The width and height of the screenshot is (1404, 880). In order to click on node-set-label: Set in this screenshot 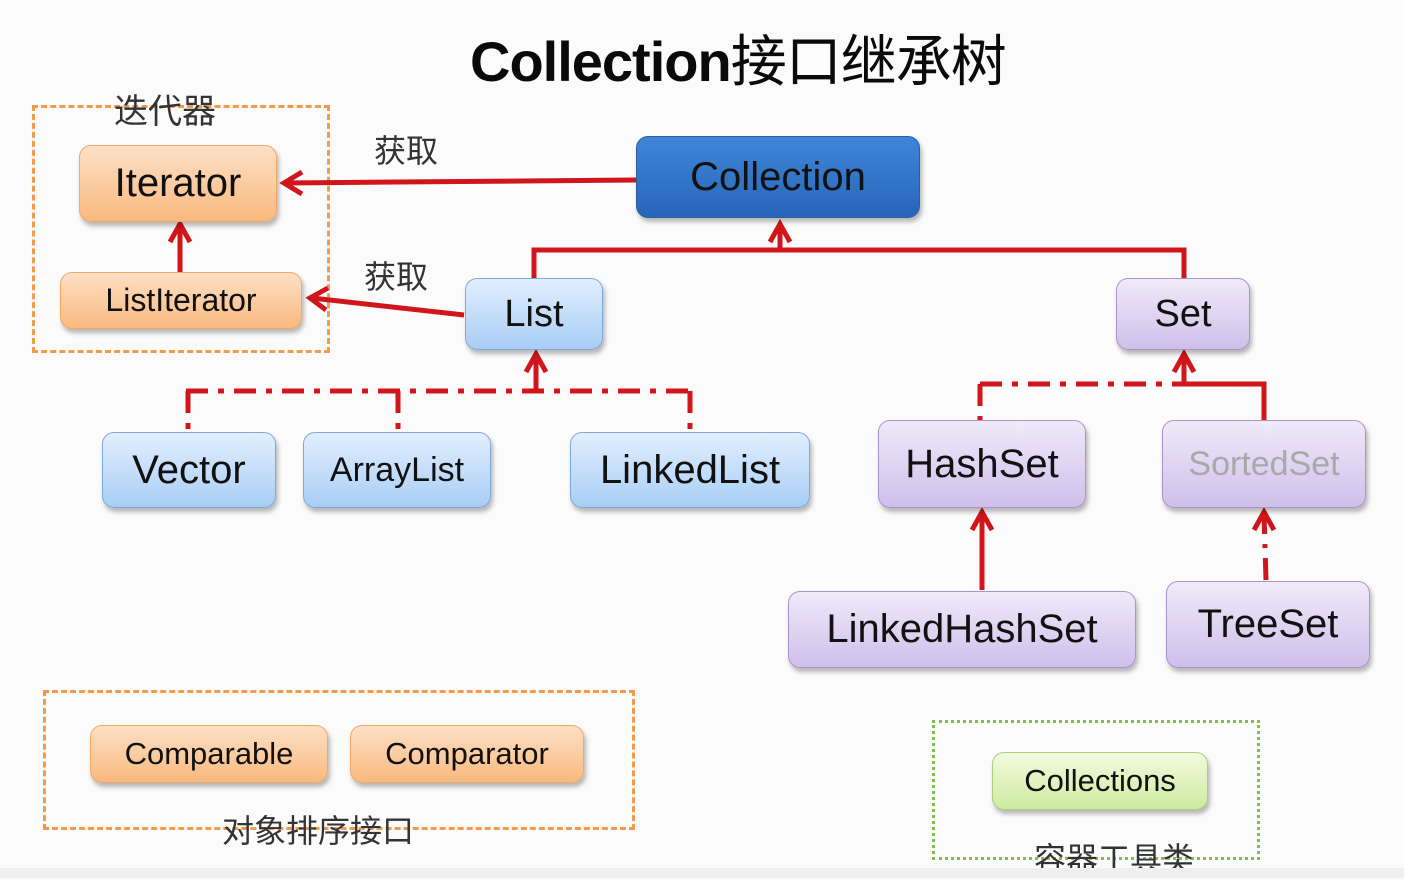, I will do `click(1183, 313)`.